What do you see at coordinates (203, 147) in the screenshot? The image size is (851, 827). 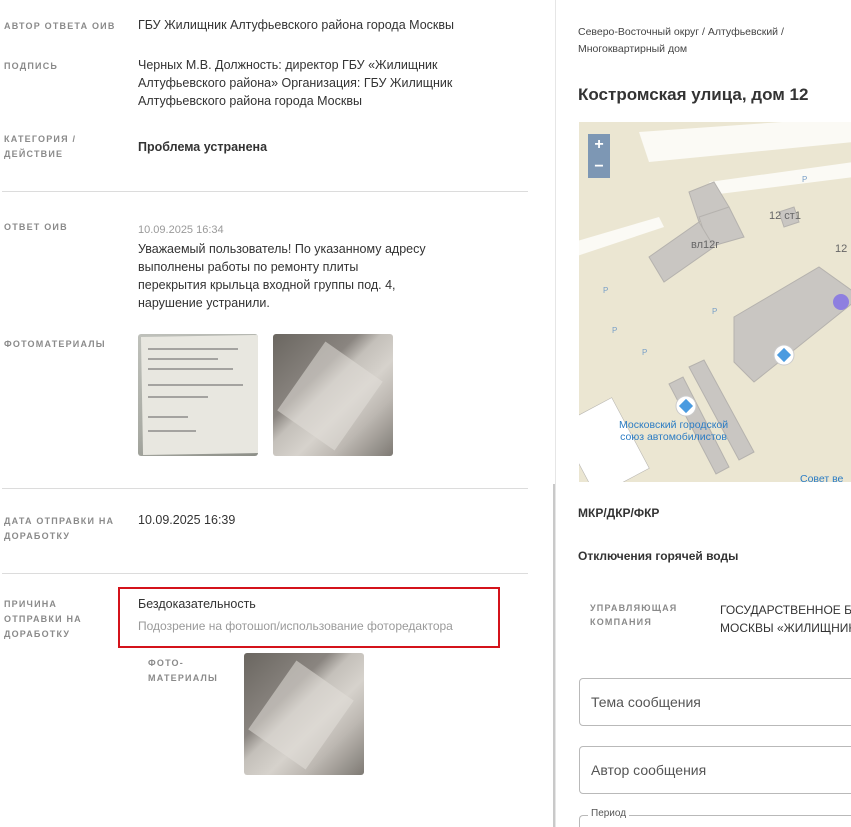 I see `category-value: Проблема устранена` at bounding box center [203, 147].